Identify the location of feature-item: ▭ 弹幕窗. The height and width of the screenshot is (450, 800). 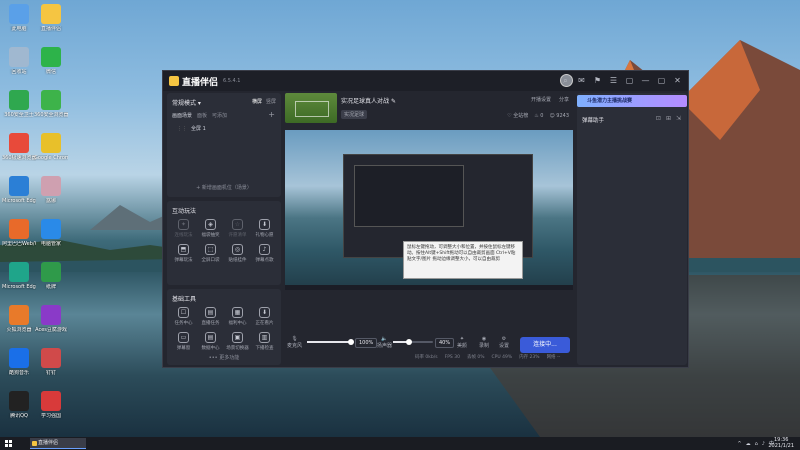
(183, 341).